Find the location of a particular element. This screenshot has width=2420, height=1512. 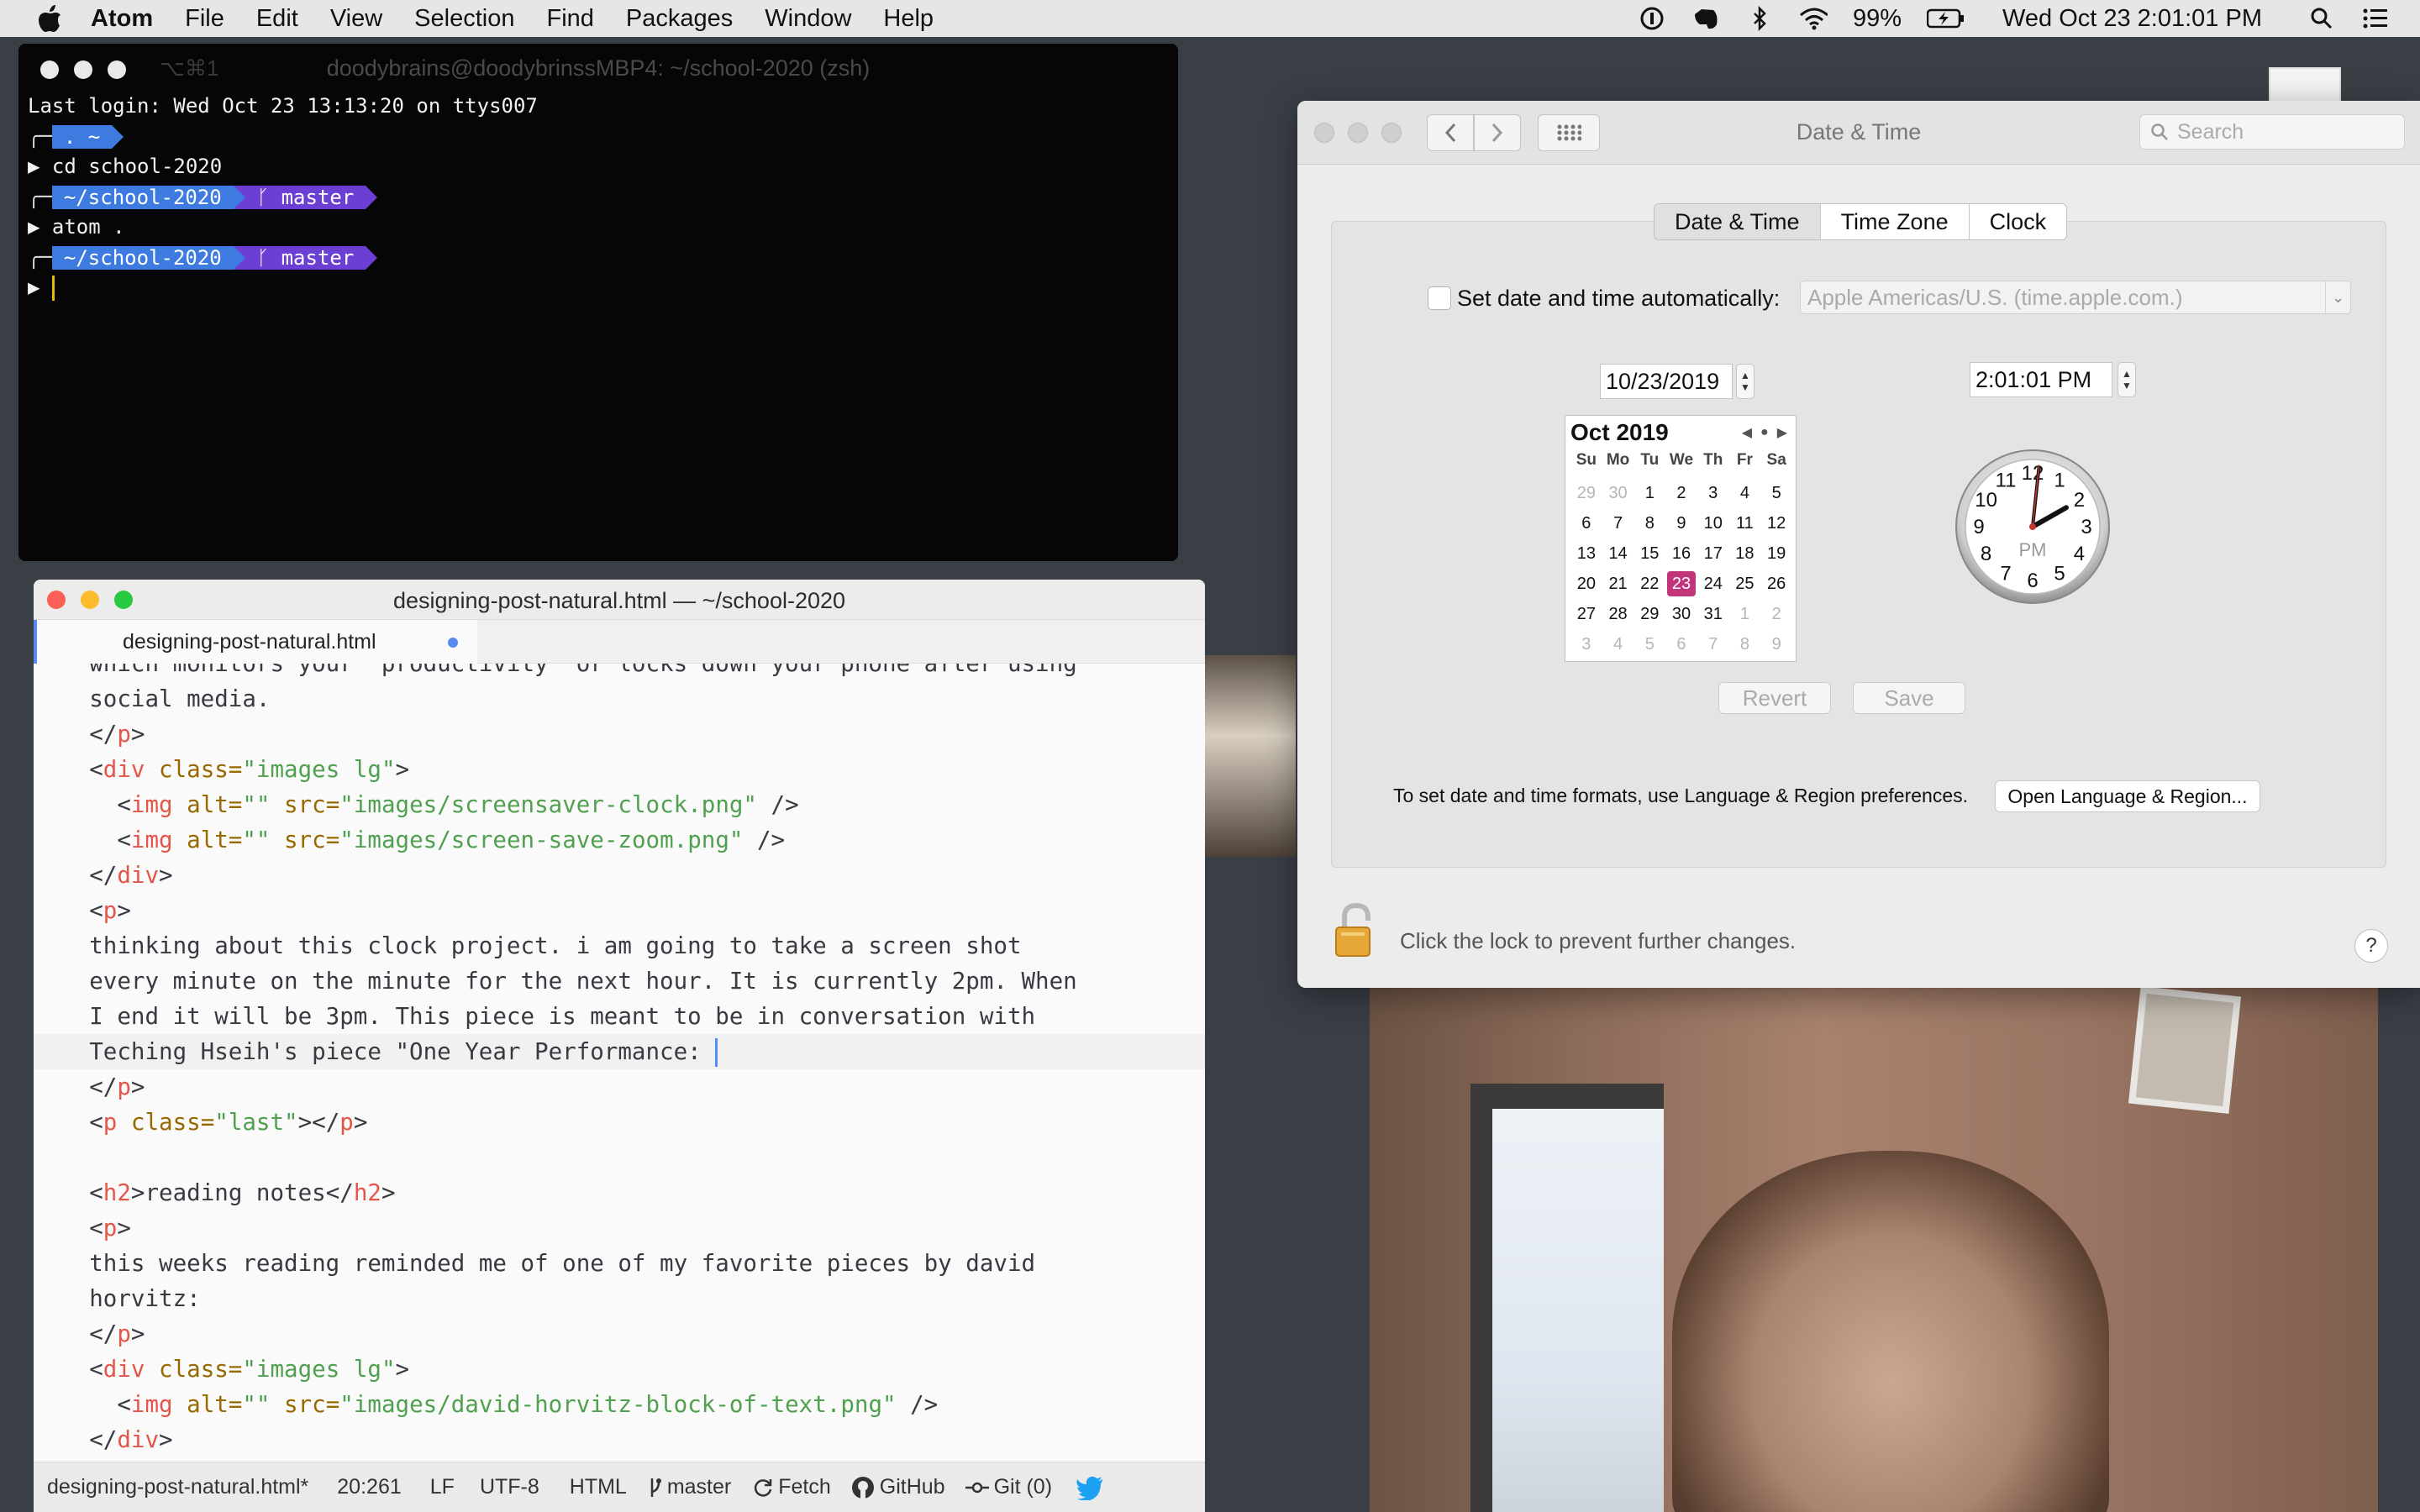

calendar-day: 27 is located at coordinates (1586, 614).